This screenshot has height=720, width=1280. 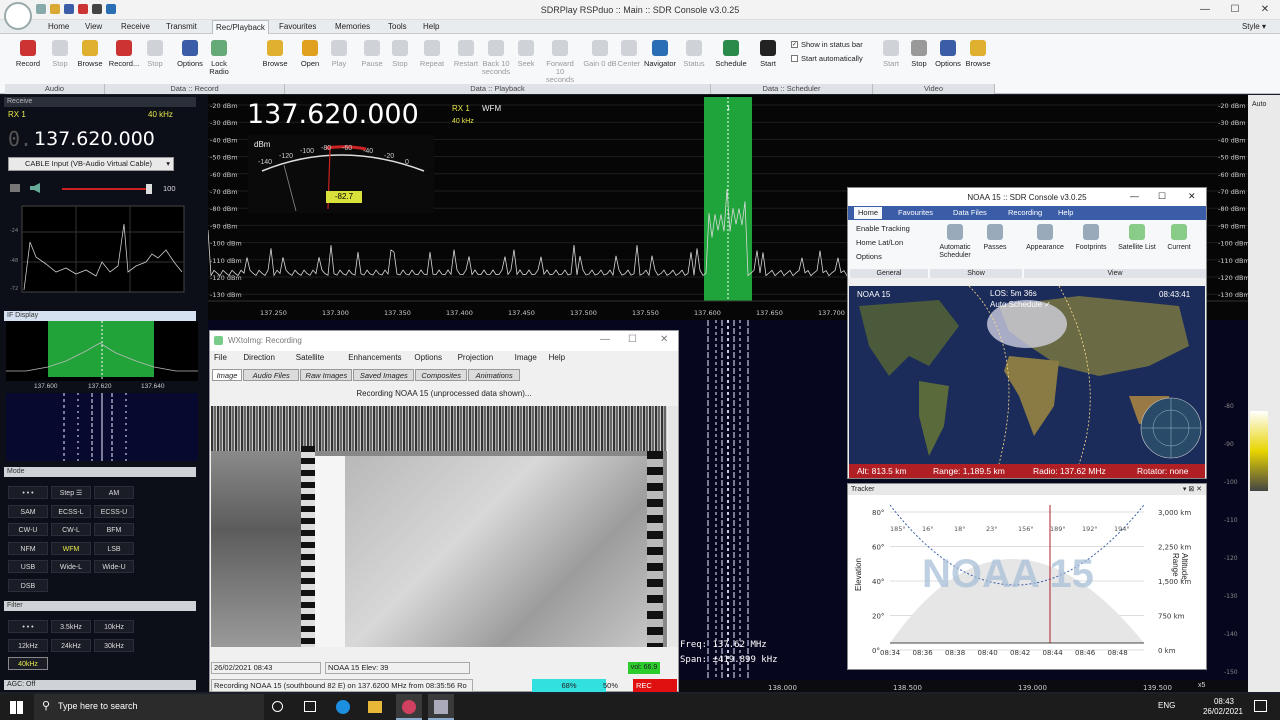 I want to click on ribbon-button-schedule: Schedule, so click(x=731, y=54).